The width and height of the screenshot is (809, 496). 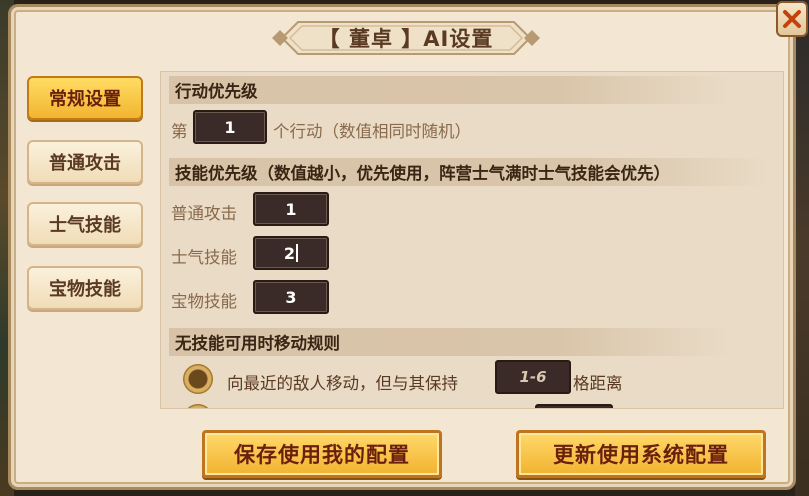 What do you see at coordinates (342, 383) in the screenshot?
I see `move-rule-text-before: 向最近的敌人移动，但与其保持` at bounding box center [342, 383].